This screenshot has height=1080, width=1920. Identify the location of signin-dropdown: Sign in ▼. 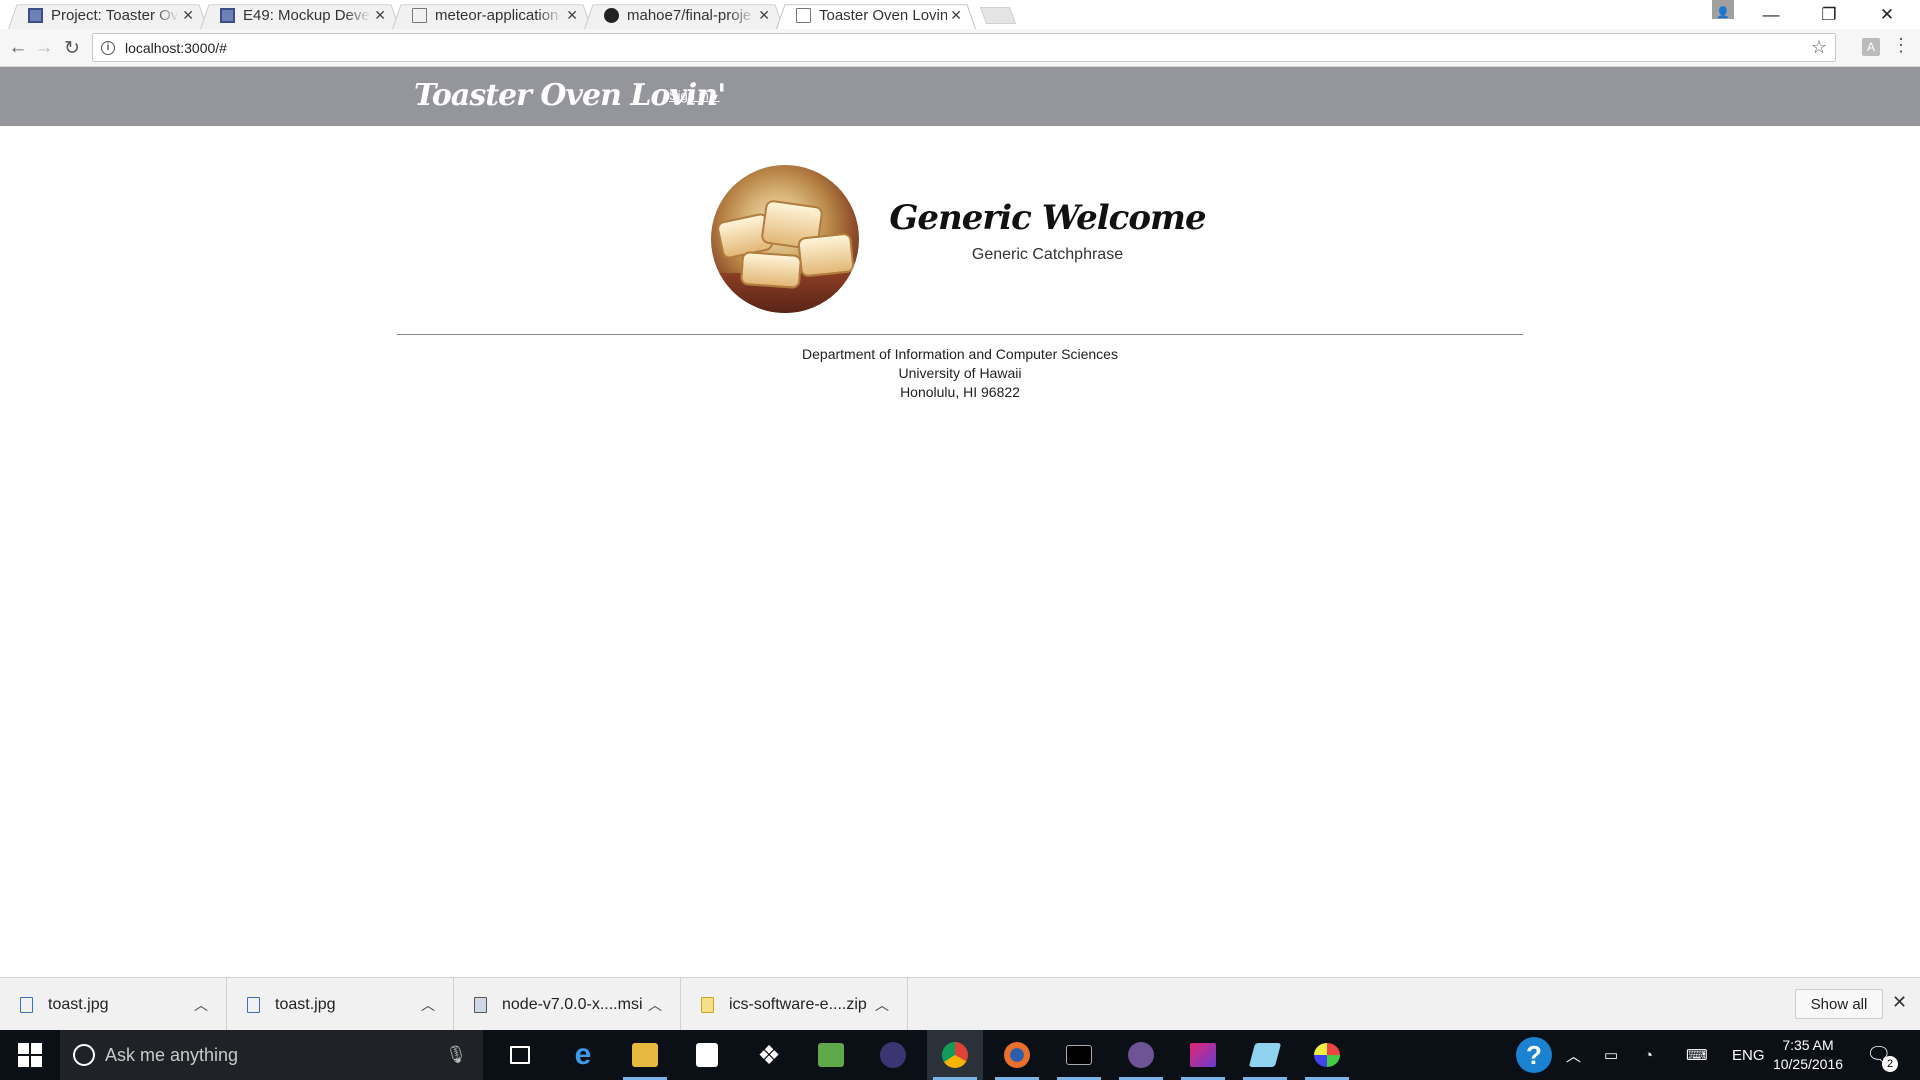
(694, 95).